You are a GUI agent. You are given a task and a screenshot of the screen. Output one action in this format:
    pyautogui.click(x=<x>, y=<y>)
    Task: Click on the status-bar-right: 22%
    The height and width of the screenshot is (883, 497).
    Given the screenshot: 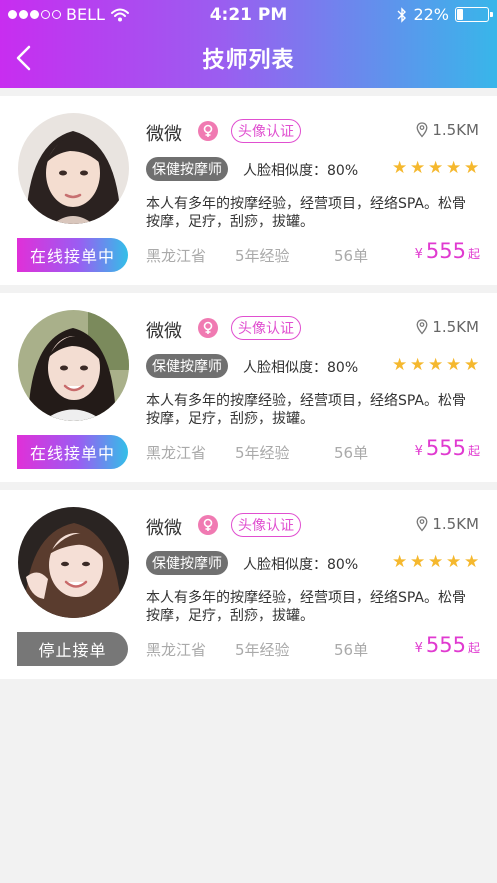 What is the action you would take?
    pyautogui.click(x=445, y=14)
    